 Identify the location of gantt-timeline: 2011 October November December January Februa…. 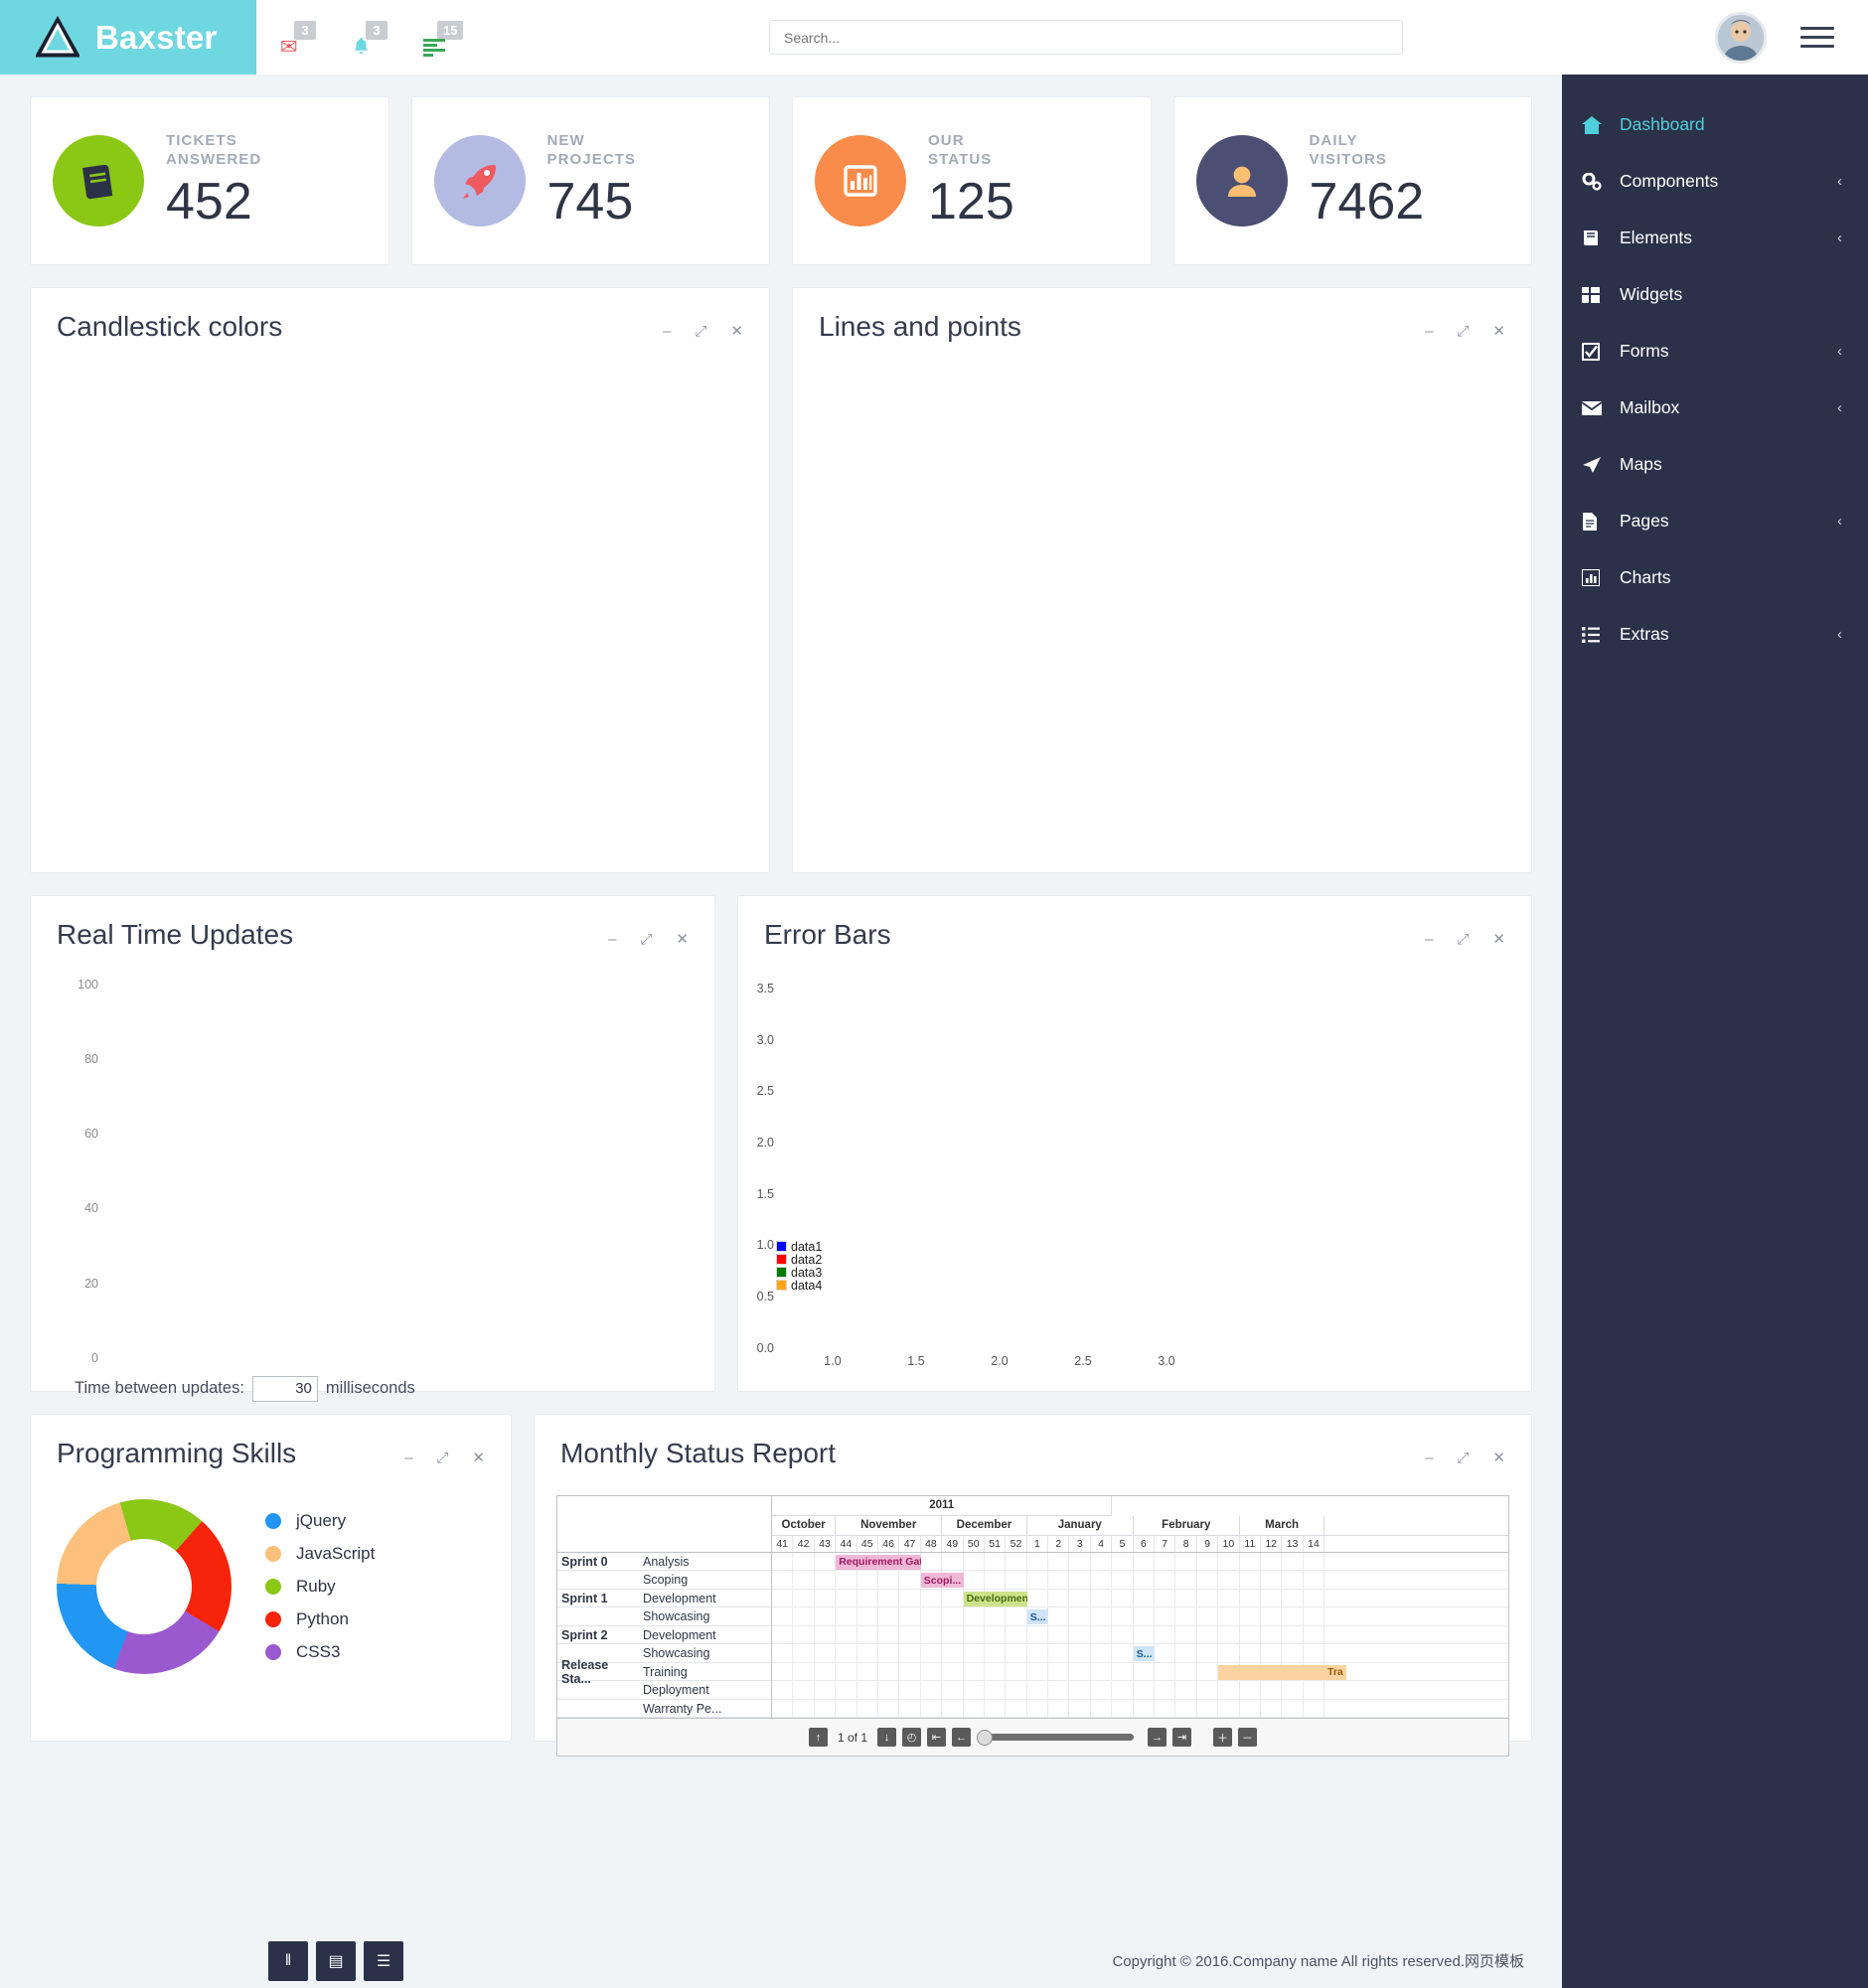
(1140, 1607).